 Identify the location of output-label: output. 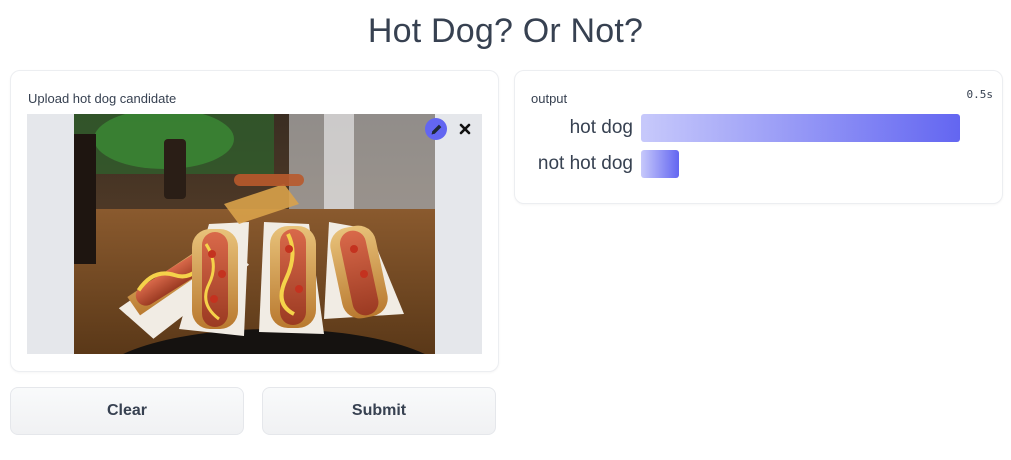
(549, 98).